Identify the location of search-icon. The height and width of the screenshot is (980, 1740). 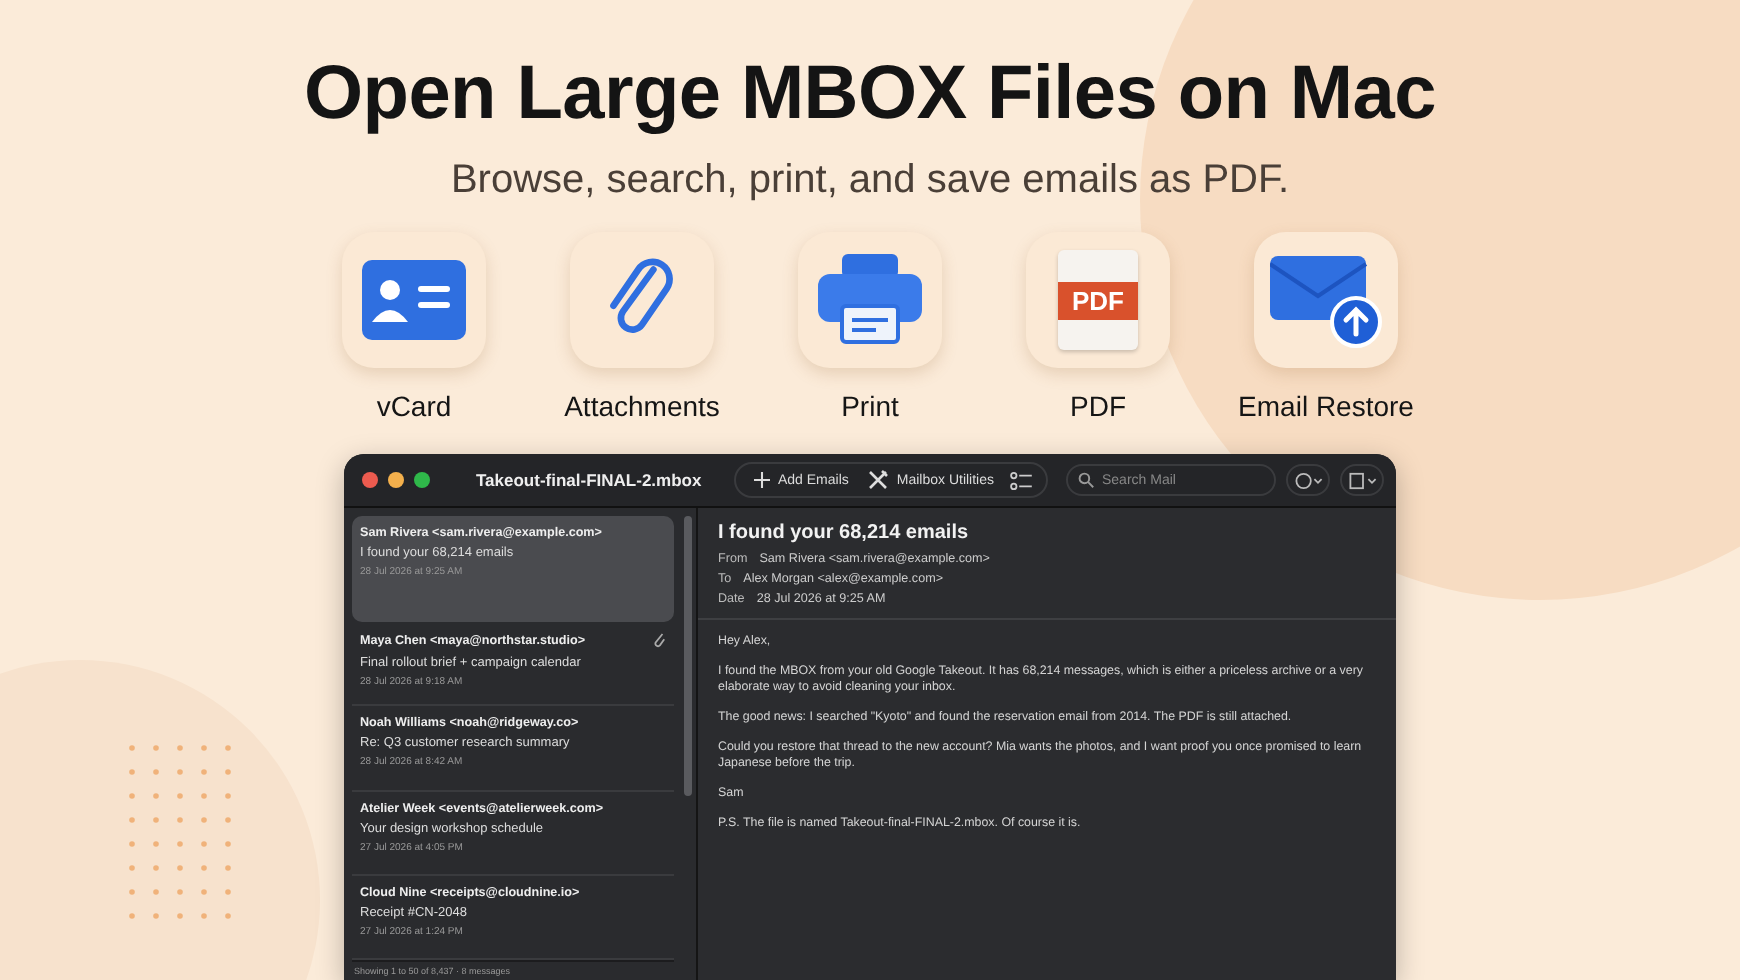
(1086, 480).